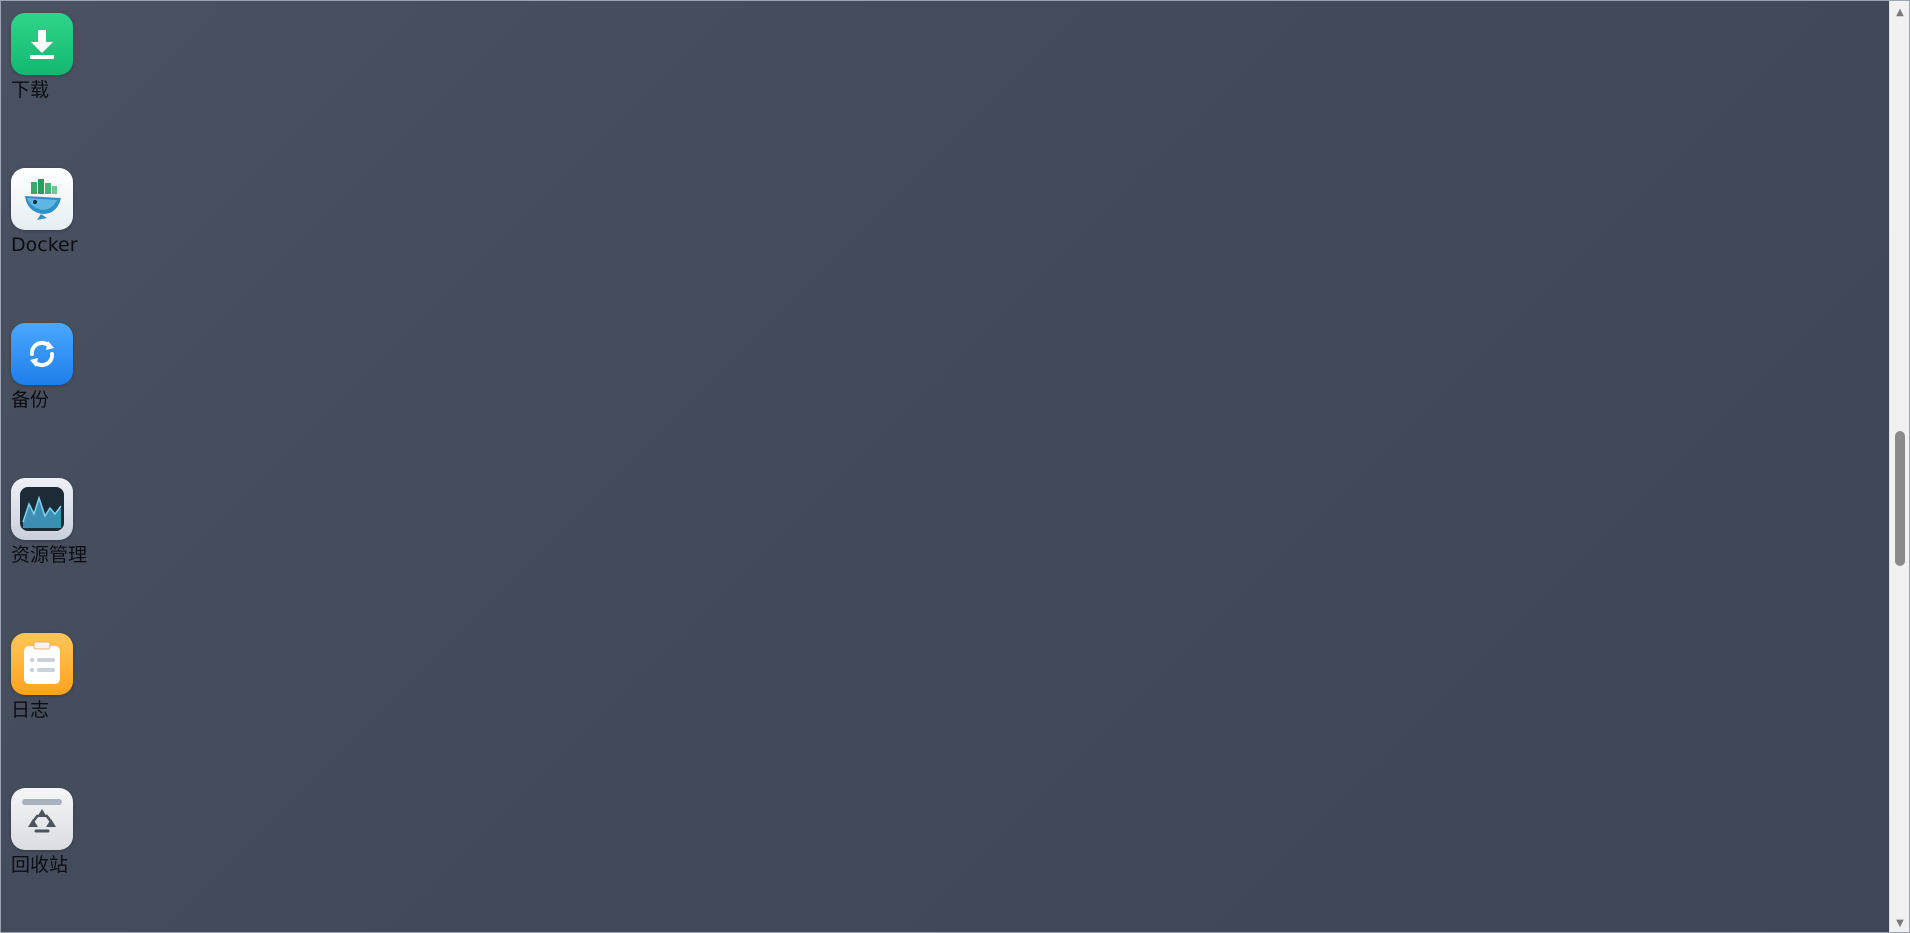 The width and height of the screenshot is (1910, 933). I want to click on app-backup: 备份, so click(66, 367).